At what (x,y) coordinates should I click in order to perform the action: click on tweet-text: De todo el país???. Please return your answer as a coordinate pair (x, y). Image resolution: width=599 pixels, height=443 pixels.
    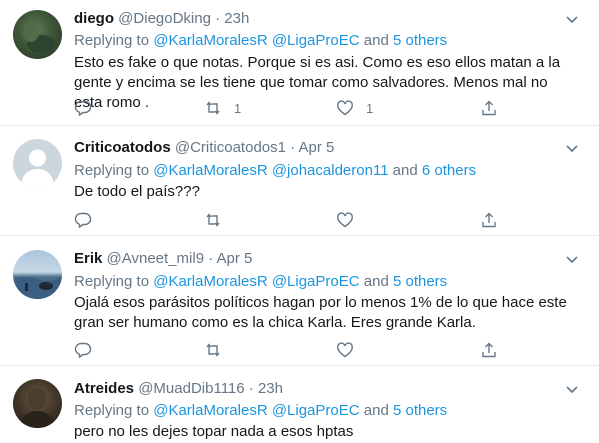
    Looking at the image, I should click on (137, 191).